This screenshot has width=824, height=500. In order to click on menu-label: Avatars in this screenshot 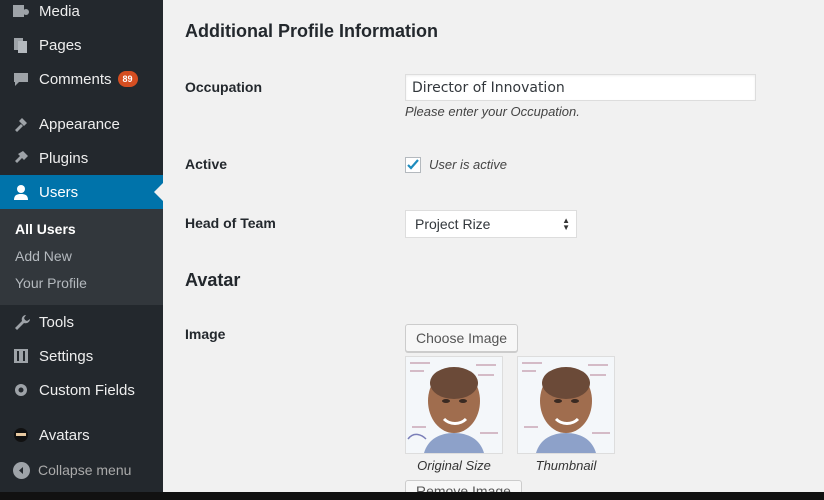, I will do `click(64, 435)`.